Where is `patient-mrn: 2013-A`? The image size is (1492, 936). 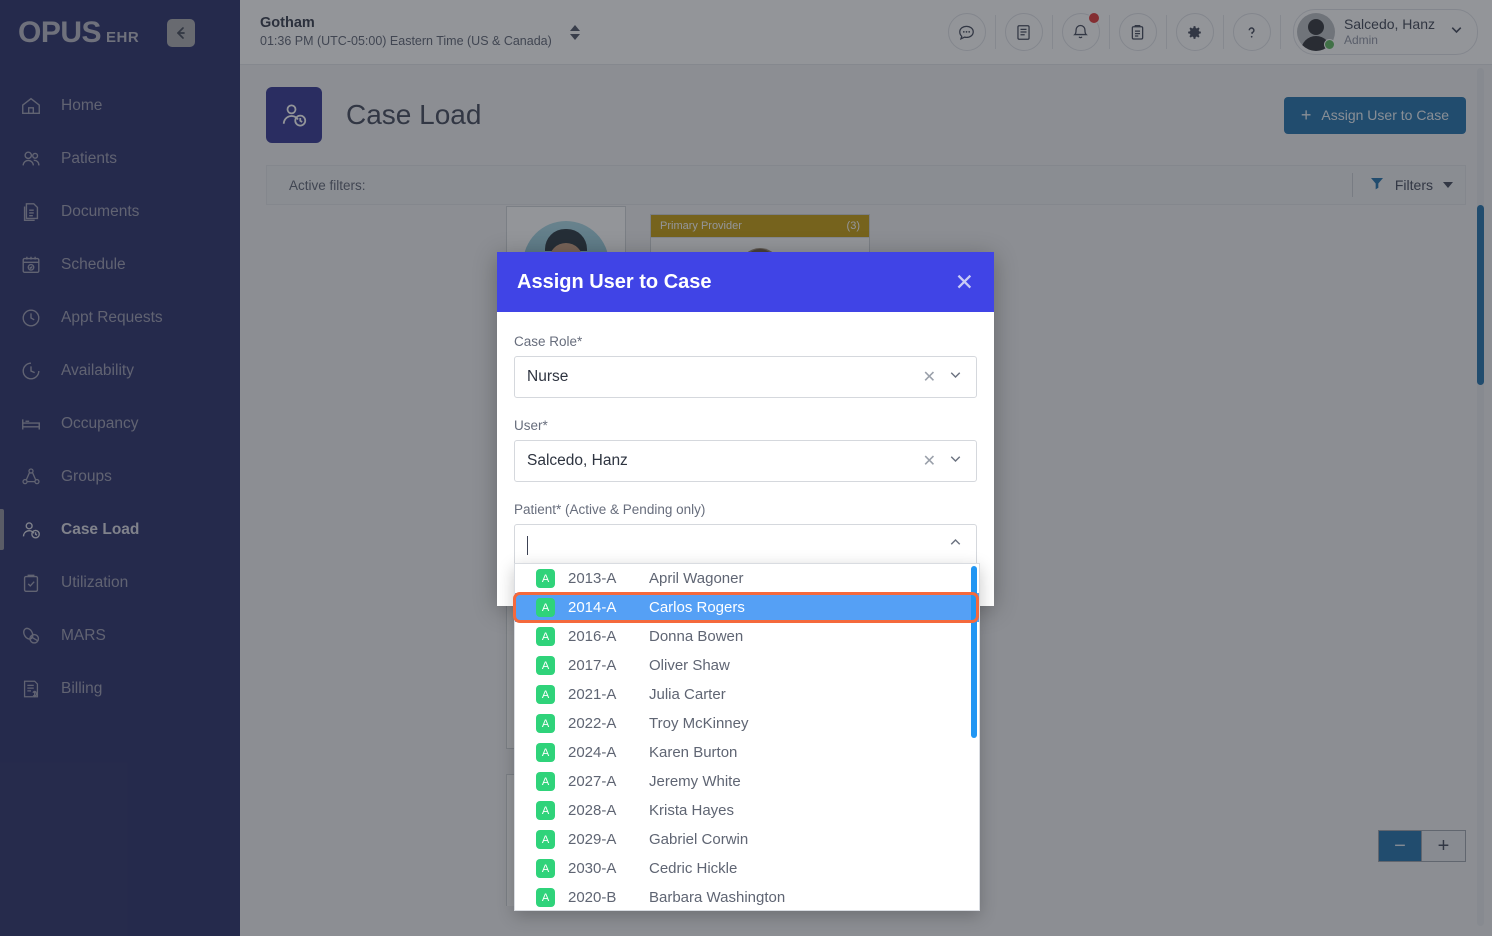 patient-mrn: 2013-A is located at coordinates (592, 578).